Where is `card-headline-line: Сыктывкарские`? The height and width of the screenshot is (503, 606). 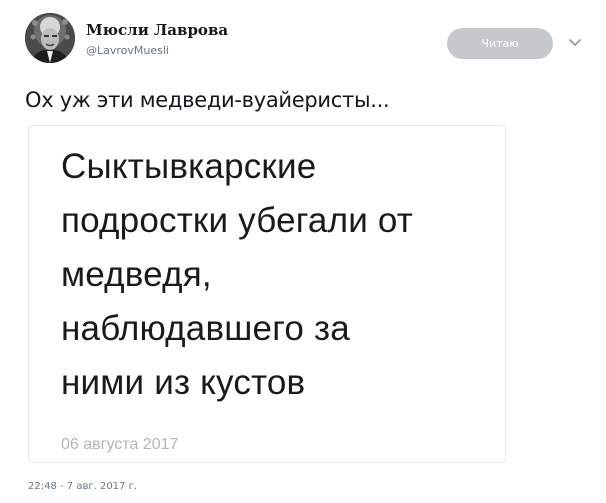
card-headline-line: Сыктывкарские is located at coordinates (189, 166).